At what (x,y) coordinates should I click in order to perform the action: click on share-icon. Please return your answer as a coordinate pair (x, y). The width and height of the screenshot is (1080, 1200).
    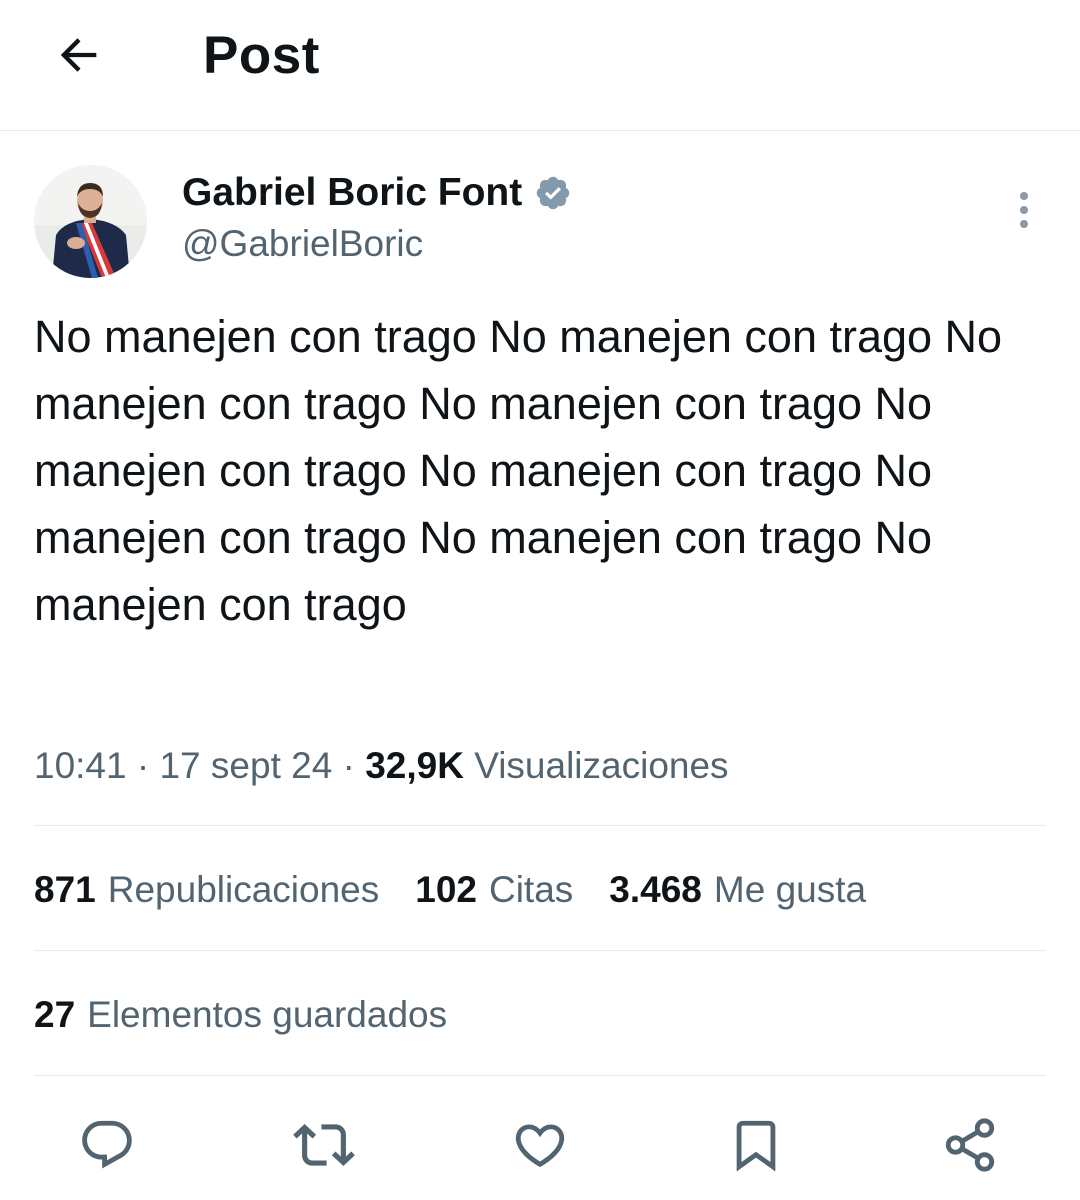
    Looking at the image, I should click on (970, 1145).